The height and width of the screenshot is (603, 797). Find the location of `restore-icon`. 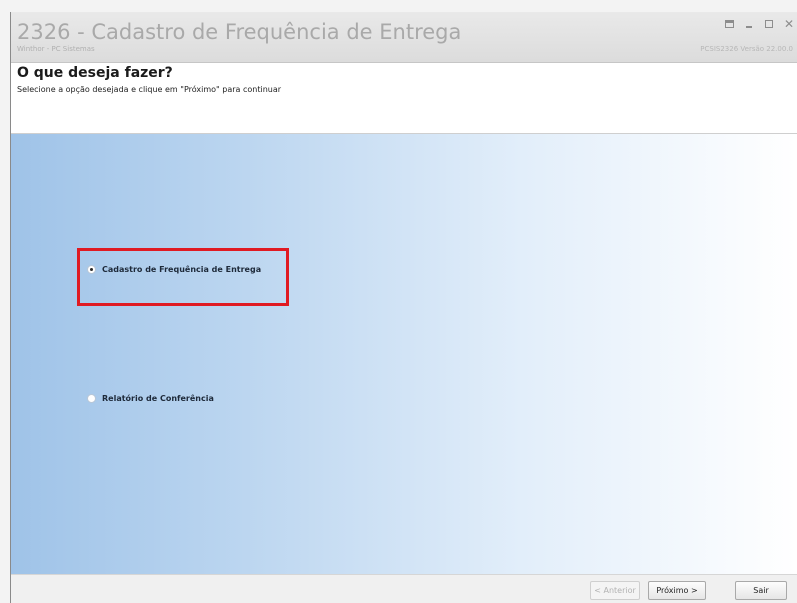

restore-icon is located at coordinates (729, 24).